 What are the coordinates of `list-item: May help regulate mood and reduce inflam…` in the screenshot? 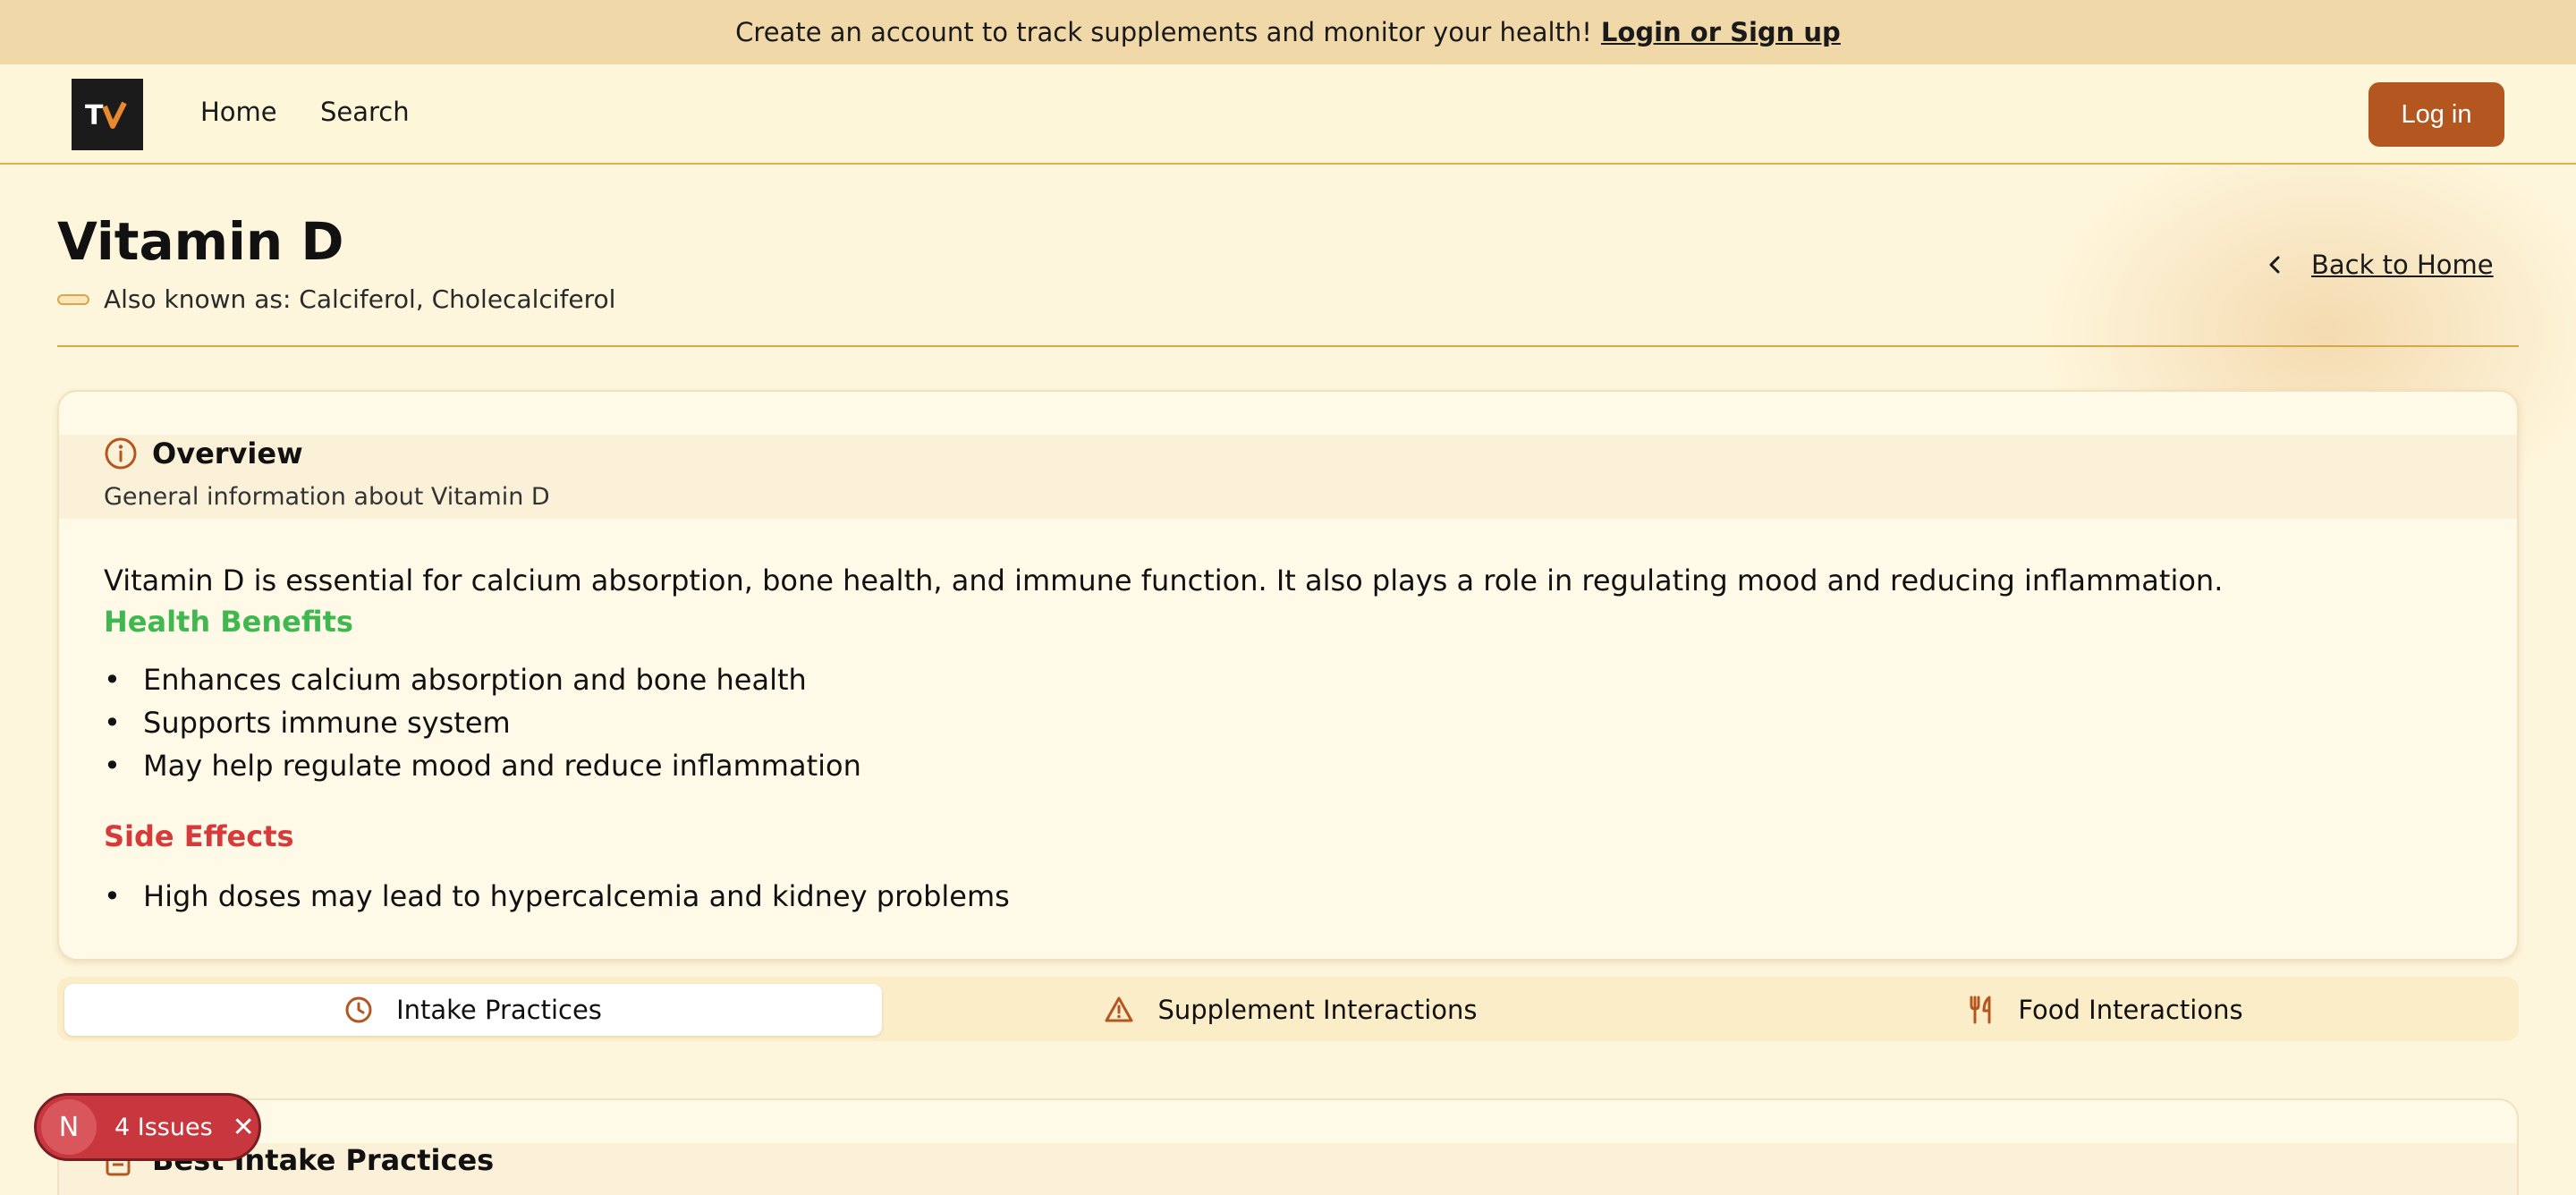 It's located at (482, 765).